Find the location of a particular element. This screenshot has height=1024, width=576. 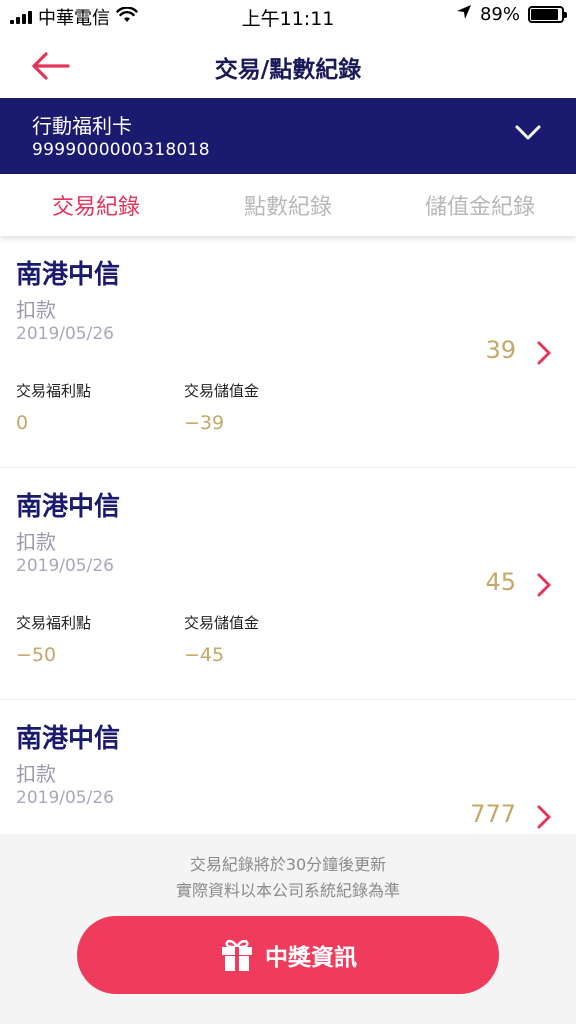

list-item: 南港中信 扣款 2019/05/26 777 is located at coordinates (288, 767).